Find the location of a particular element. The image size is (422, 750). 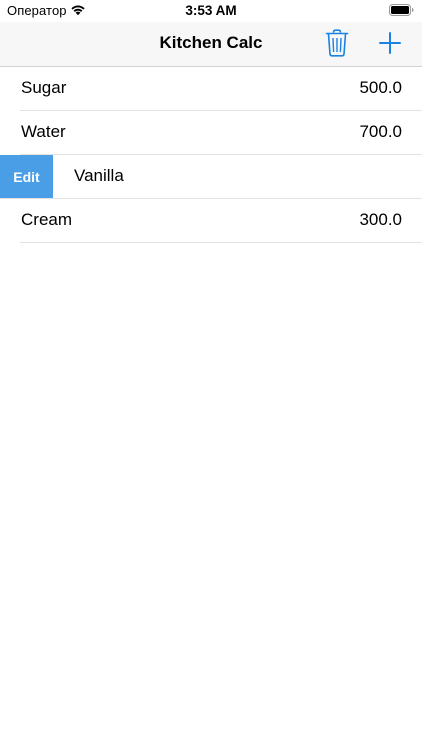

navigation-bar: Kitchen Calc is located at coordinates (211, 44).